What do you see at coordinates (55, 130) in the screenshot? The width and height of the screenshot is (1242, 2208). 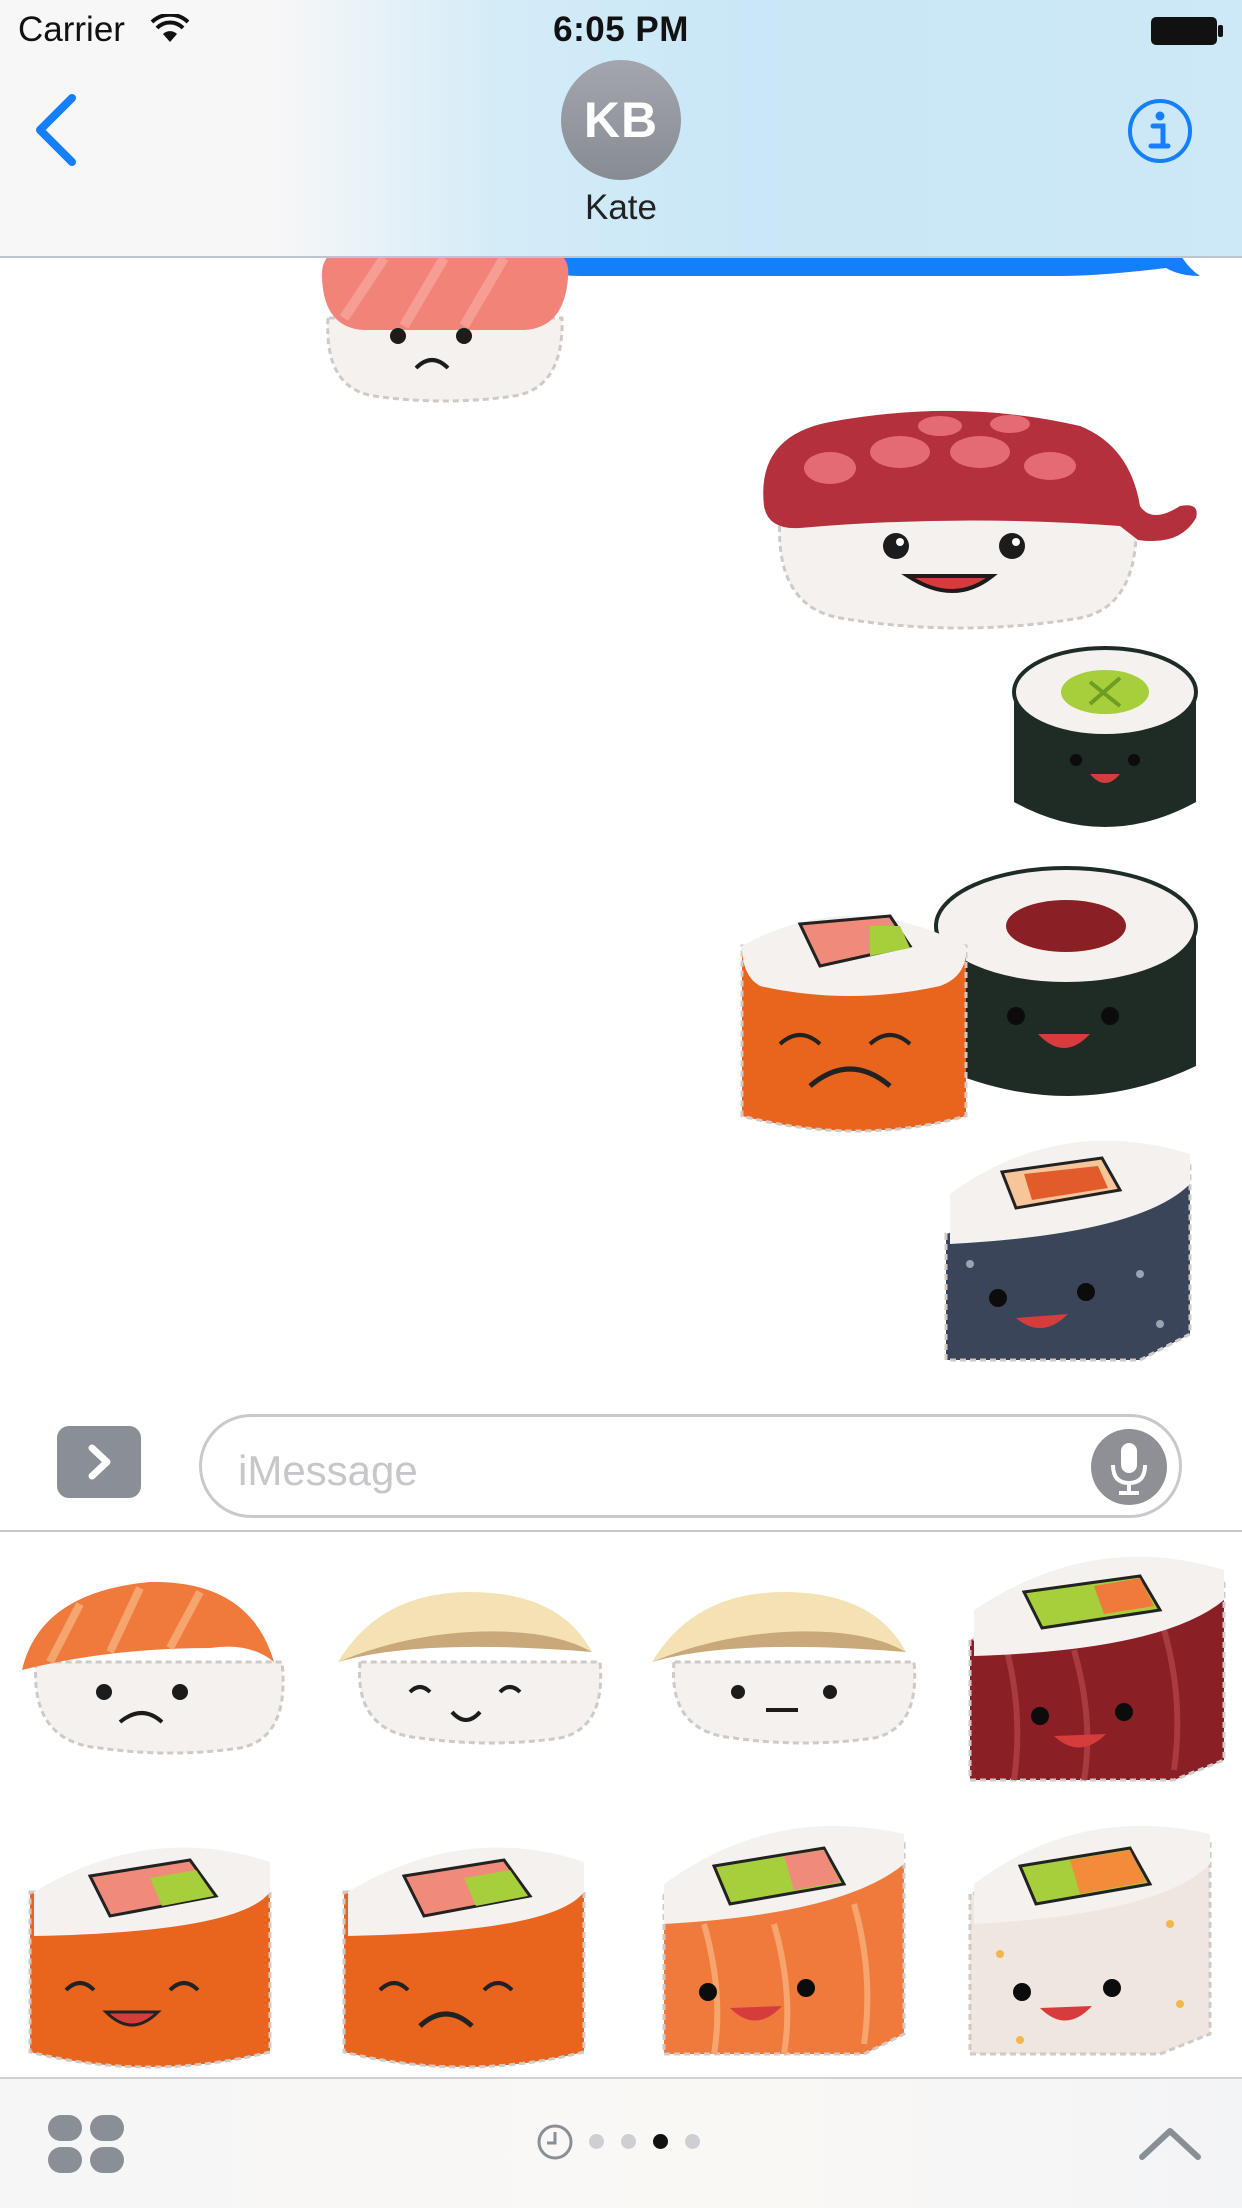 I see `back-chevron-icon` at bounding box center [55, 130].